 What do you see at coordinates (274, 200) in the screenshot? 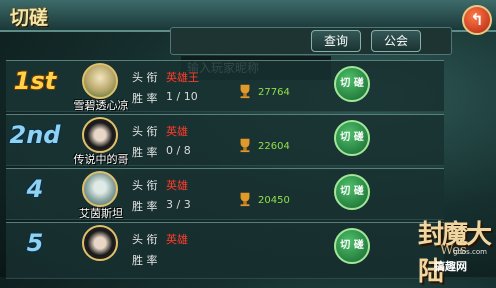
I see `points-value: 20450` at bounding box center [274, 200].